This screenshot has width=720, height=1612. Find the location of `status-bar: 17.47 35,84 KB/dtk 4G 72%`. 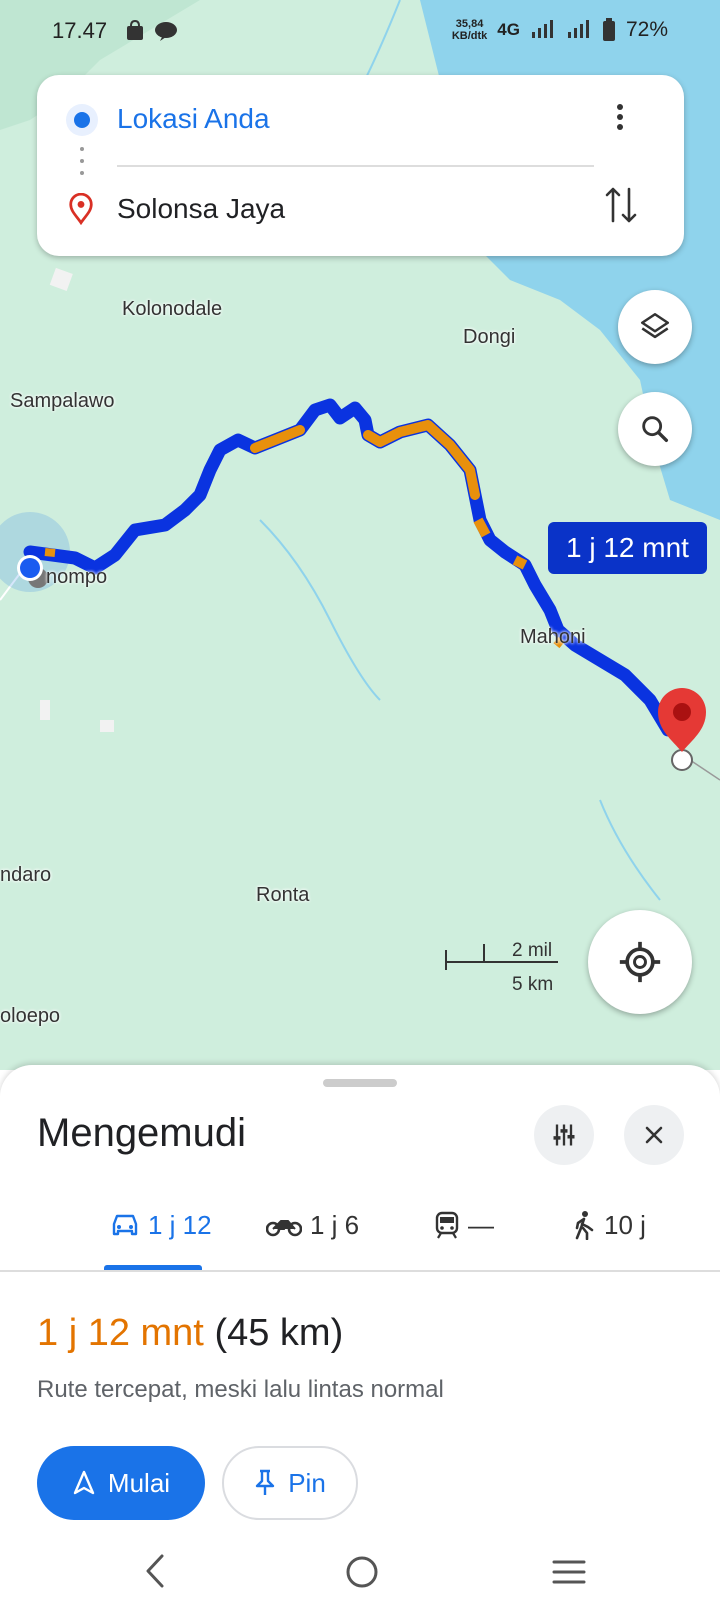

status-bar: 17.47 35,84 KB/dtk 4G 72% is located at coordinates (360, 30).